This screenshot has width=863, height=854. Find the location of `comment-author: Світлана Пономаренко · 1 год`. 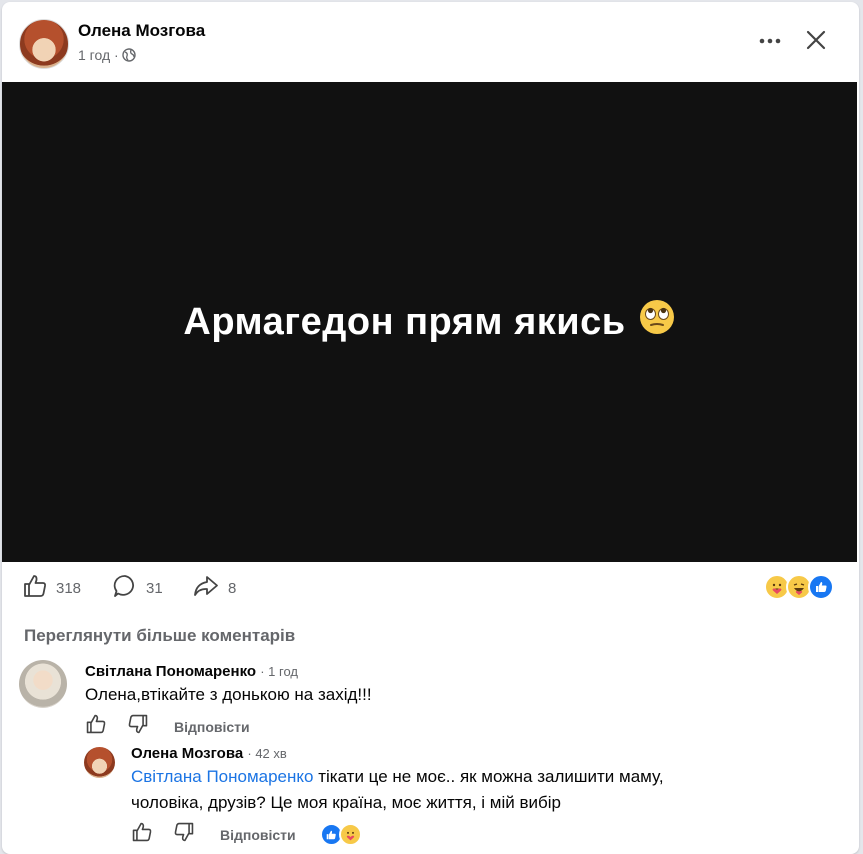

comment-author: Світлана Пономаренко · 1 год is located at coordinates (191, 671).